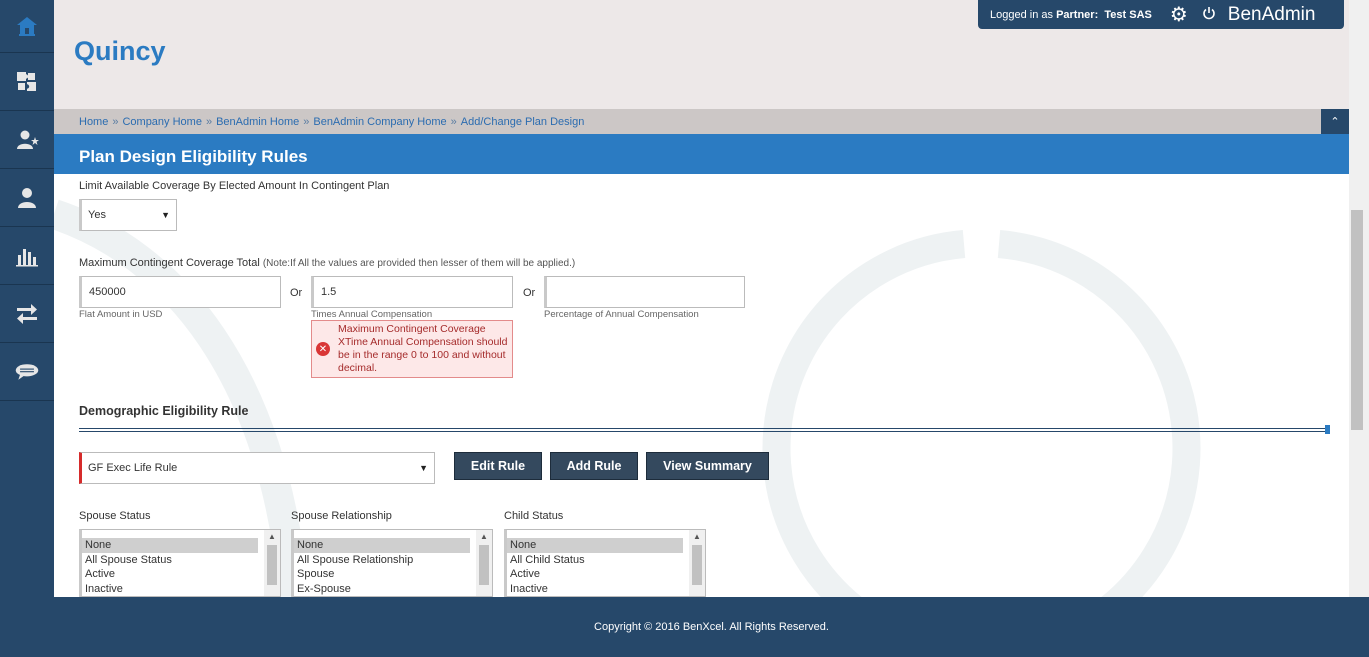 The image size is (1369, 657). I want to click on sidebar-item-home, so click(27, 26).